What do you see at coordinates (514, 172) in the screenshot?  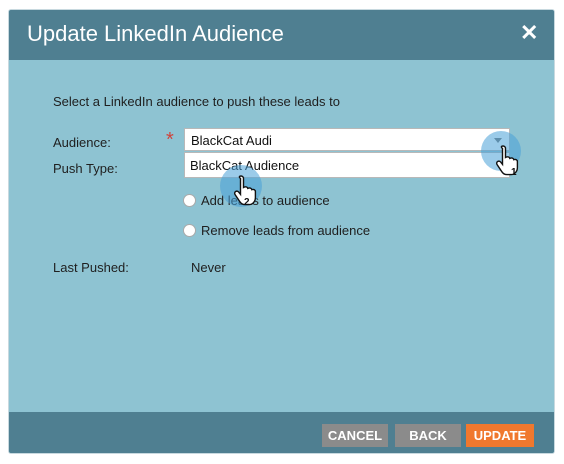 I see `step-1-label: 1` at bounding box center [514, 172].